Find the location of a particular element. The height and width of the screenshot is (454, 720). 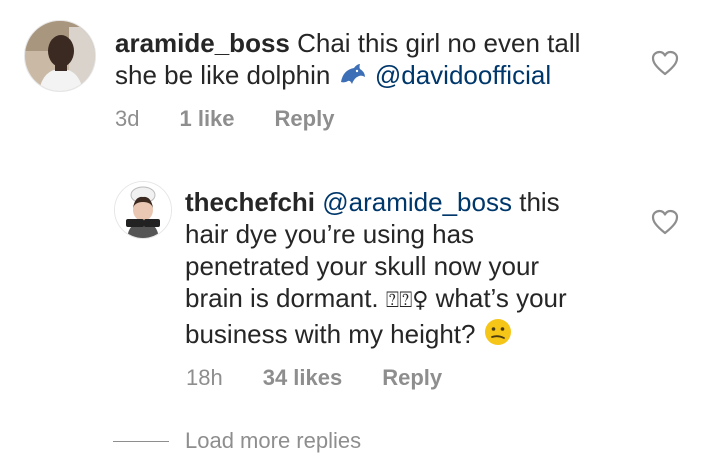

comment-body: what’s your is located at coordinates (501, 298).